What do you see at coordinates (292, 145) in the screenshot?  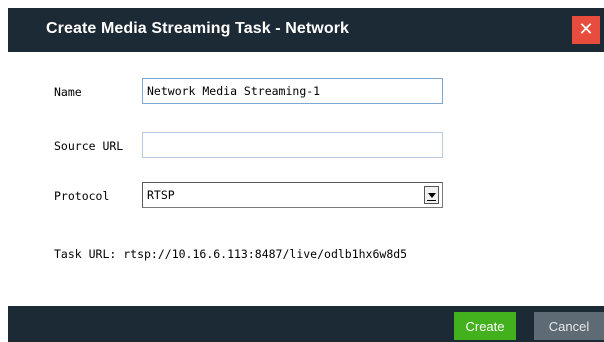 I see `source-url-input` at bounding box center [292, 145].